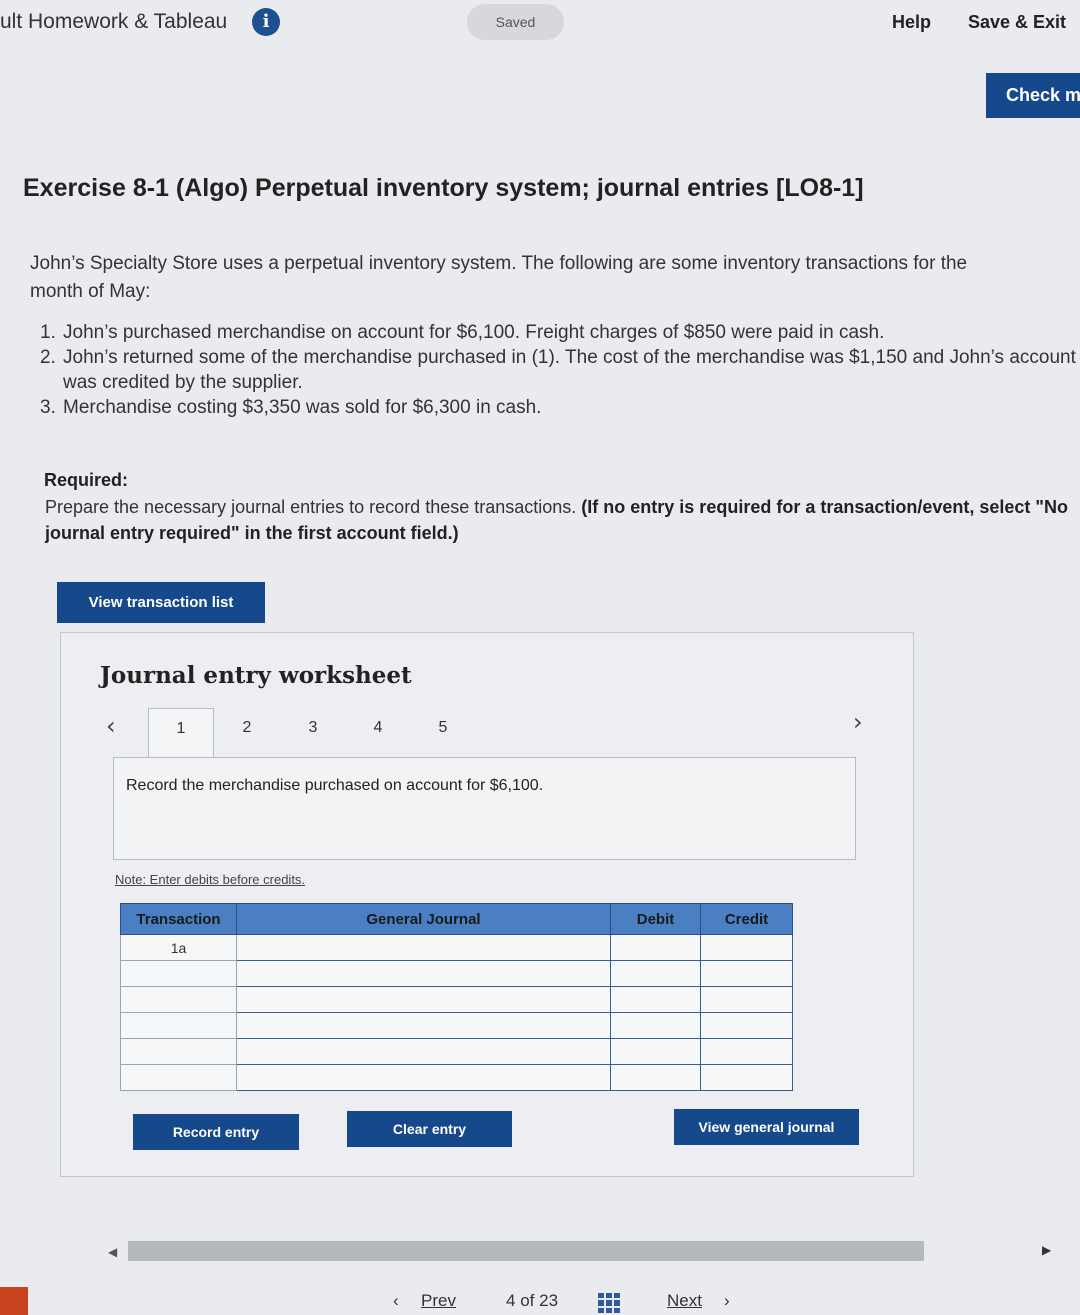 Image resolution: width=1080 pixels, height=1315 pixels. Describe the element at coordinates (609, 1303) in the screenshot. I see `grid-icon` at that location.